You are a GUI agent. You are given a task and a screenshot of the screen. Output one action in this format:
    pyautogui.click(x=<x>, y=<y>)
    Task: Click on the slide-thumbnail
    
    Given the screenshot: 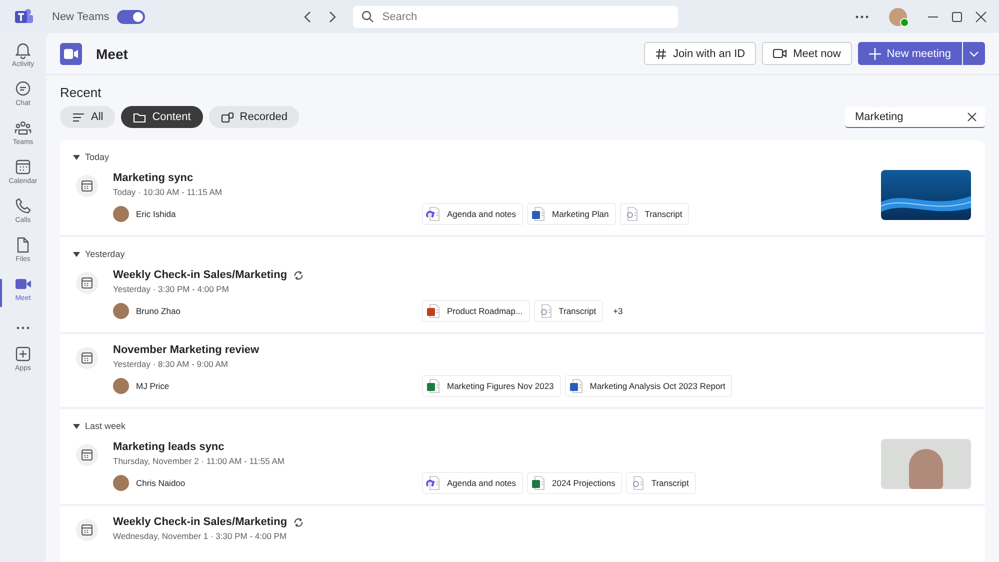 What is the action you would take?
    pyautogui.click(x=926, y=195)
    